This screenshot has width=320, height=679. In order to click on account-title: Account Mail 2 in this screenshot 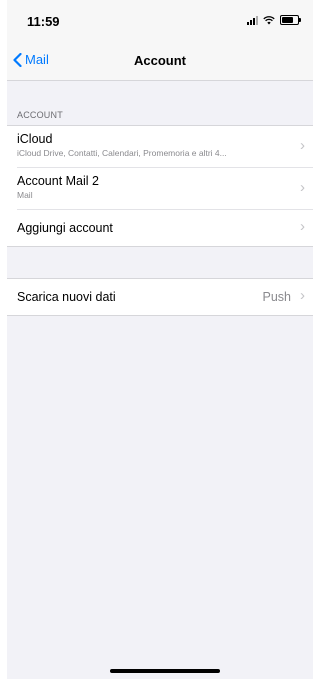, I will do `click(58, 181)`.